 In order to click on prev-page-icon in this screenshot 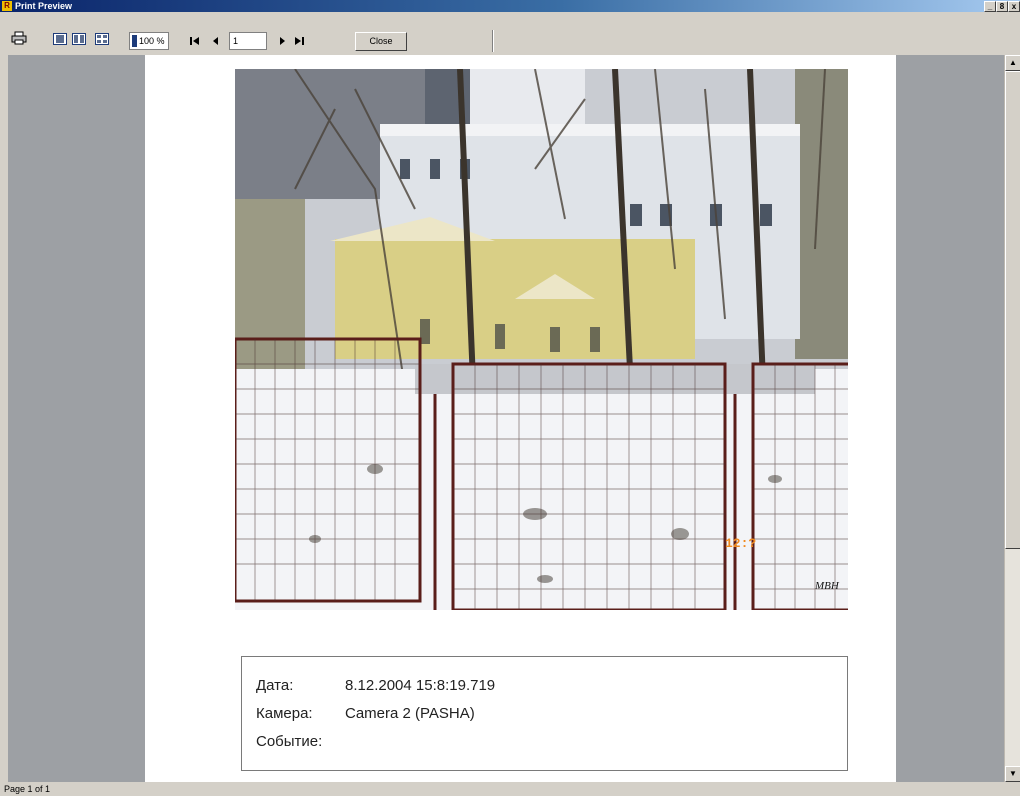, I will do `click(216, 41)`.